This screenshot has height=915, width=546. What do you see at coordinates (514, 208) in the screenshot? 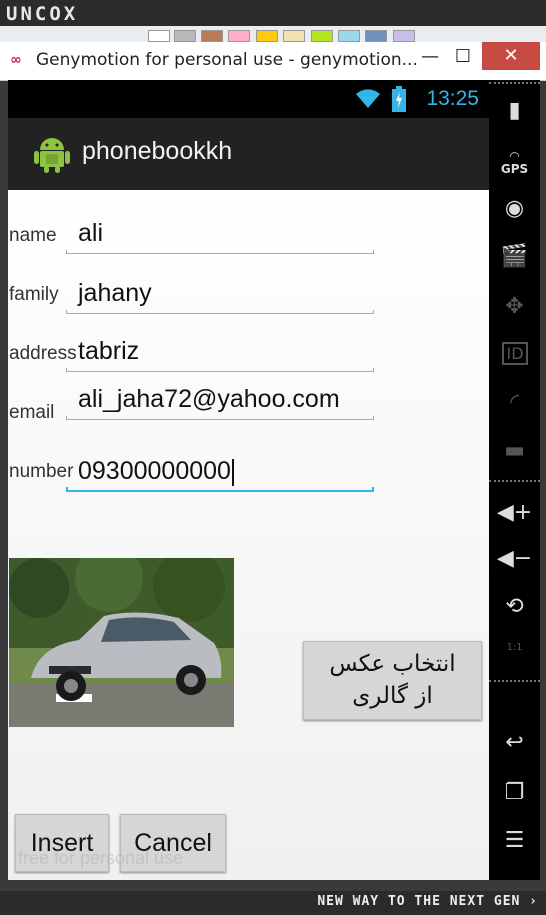
I see `webcam-icon: ◉` at bounding box center [514, 208].